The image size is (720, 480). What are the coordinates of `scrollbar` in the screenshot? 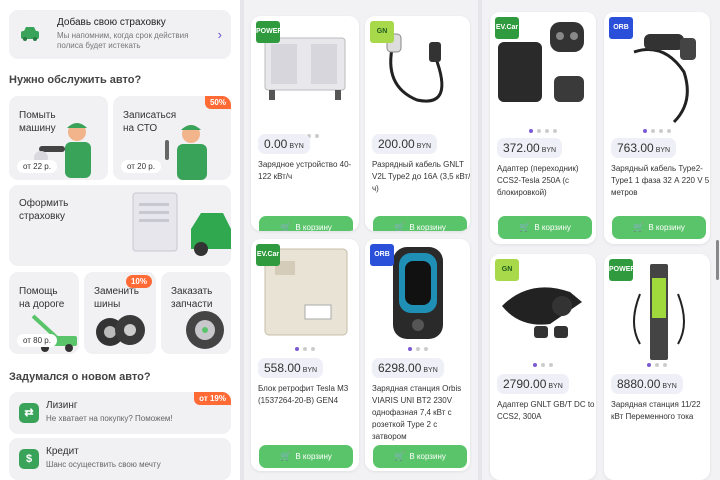 It's located at (717, 260).